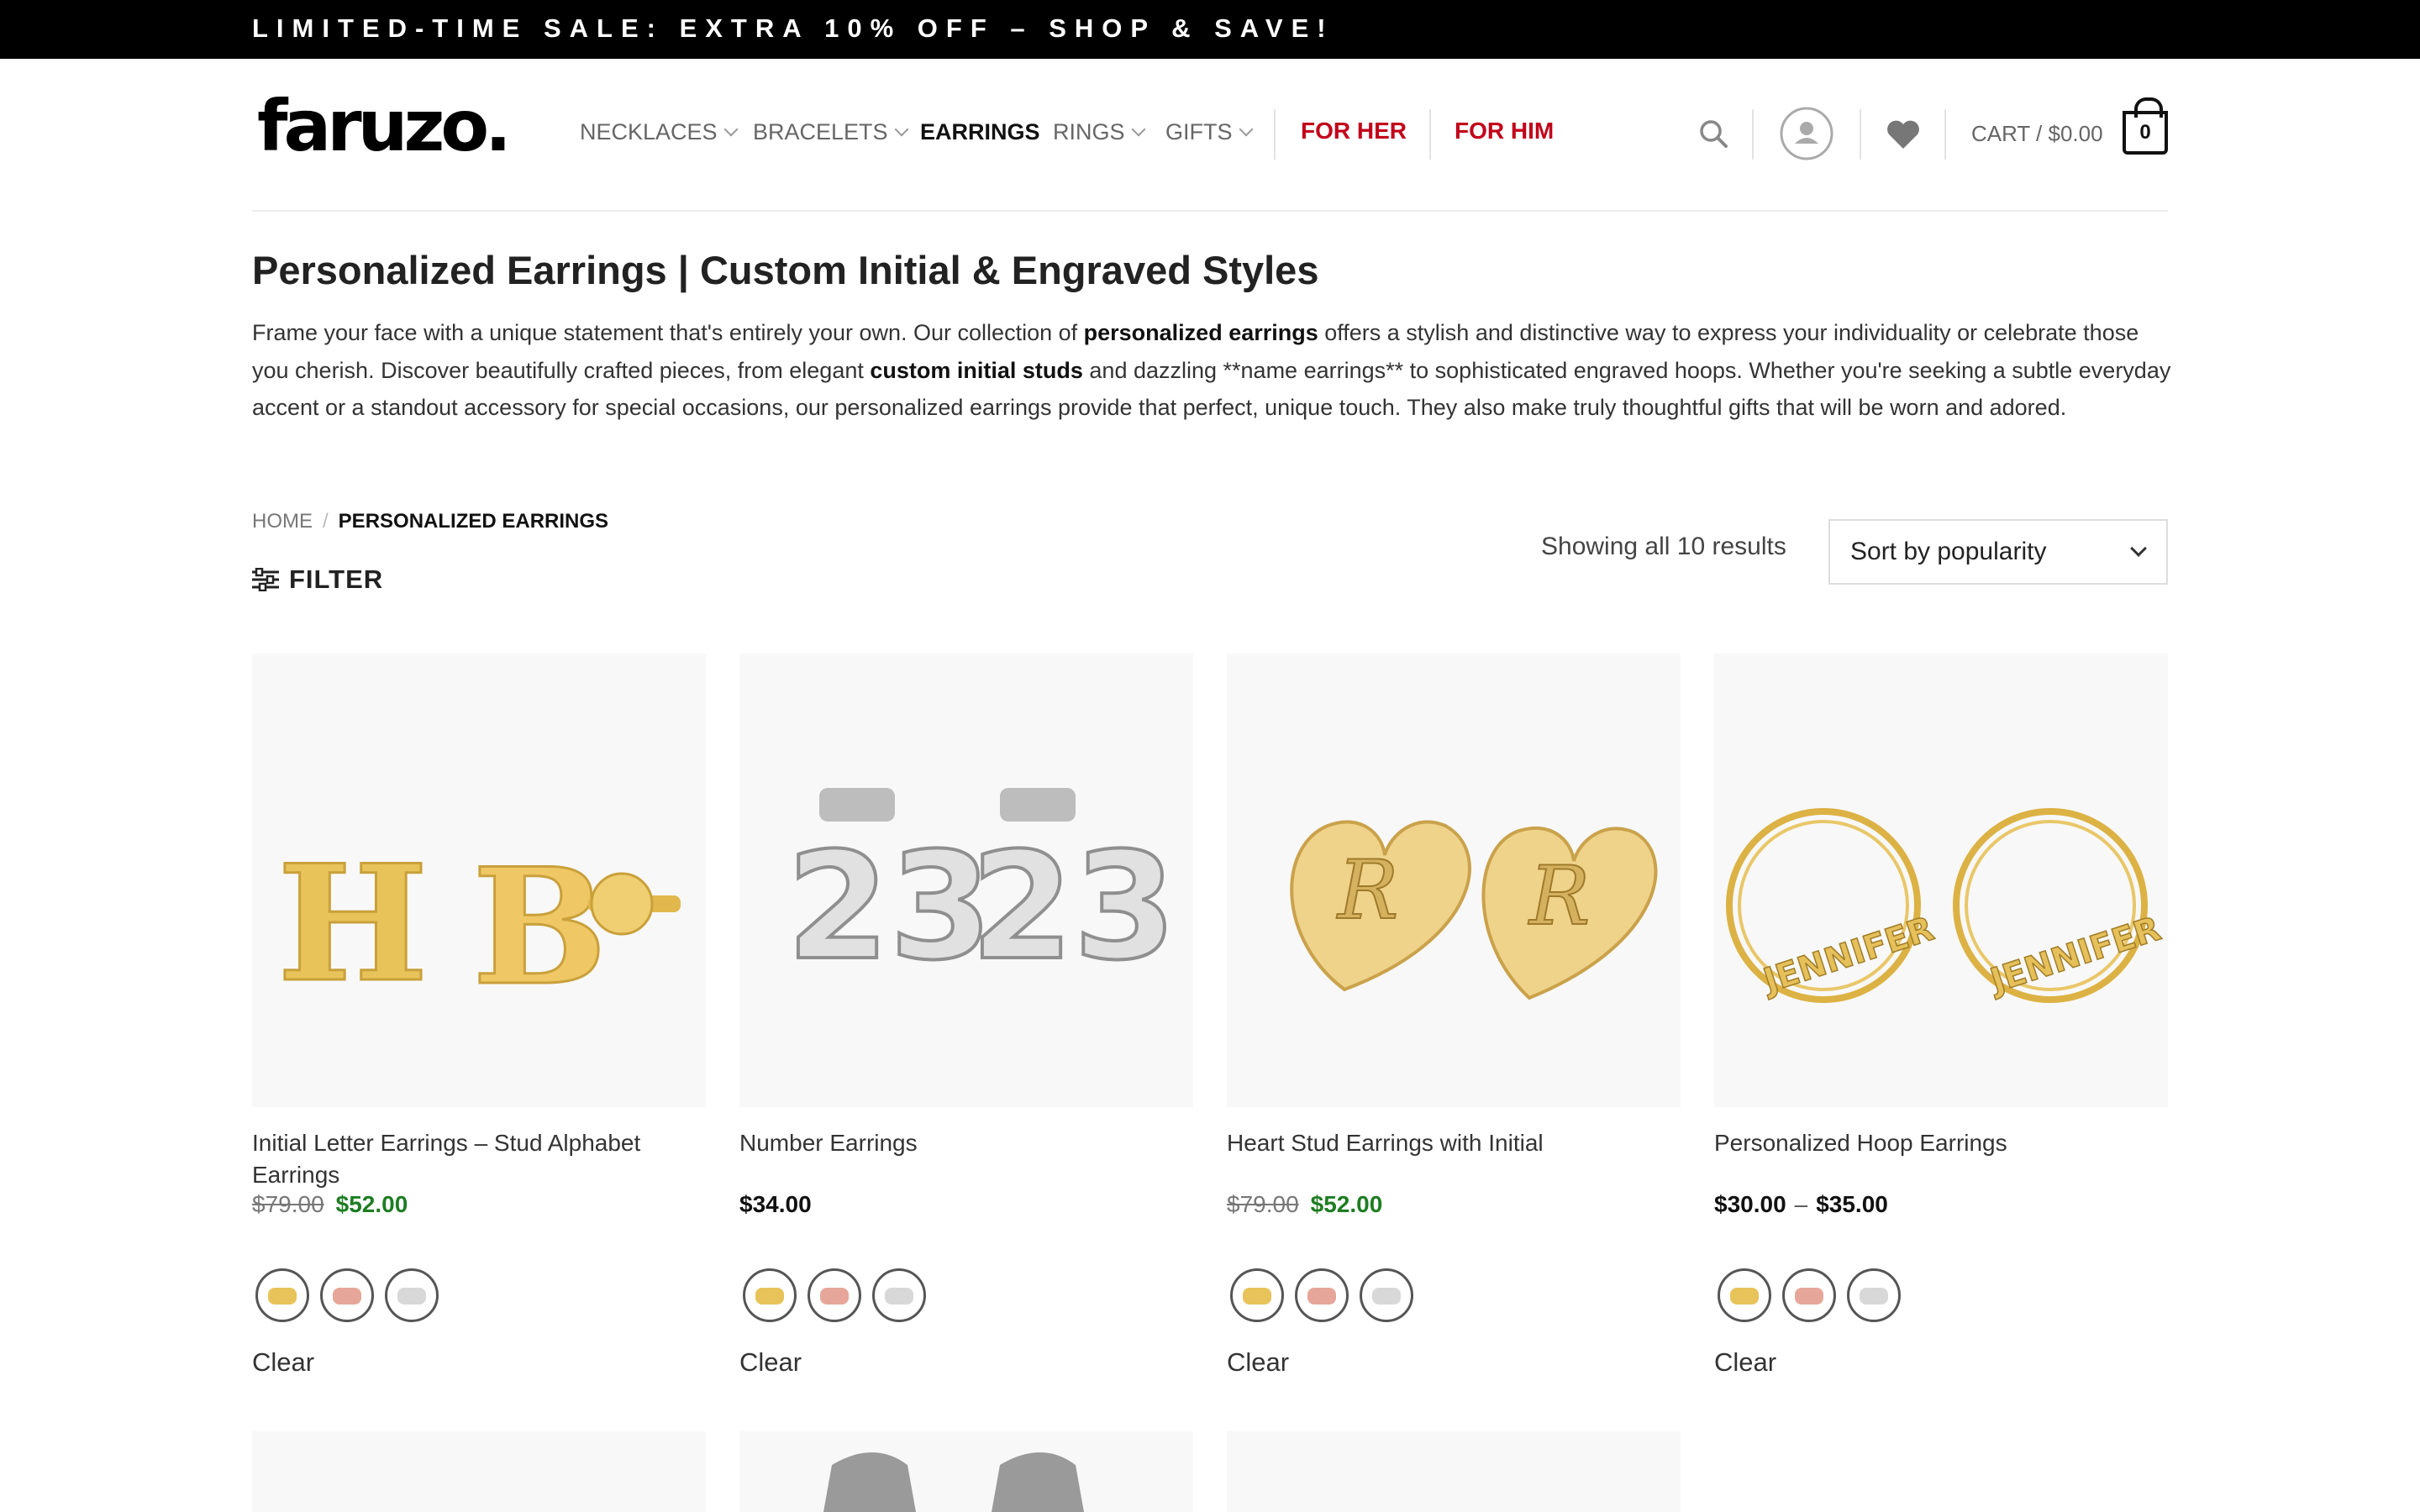 The width and height of the screenshot is (2420, 1512). I want to click on filter-button: FILTER, so click(317, 579).